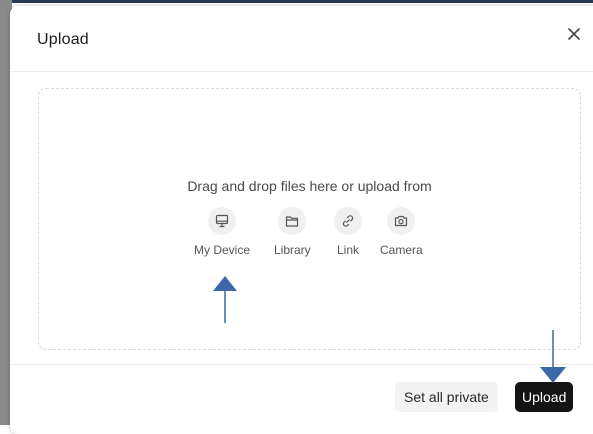 The image size is (593, 434). I want to click on source-camera: Camera, so click(401, 232).